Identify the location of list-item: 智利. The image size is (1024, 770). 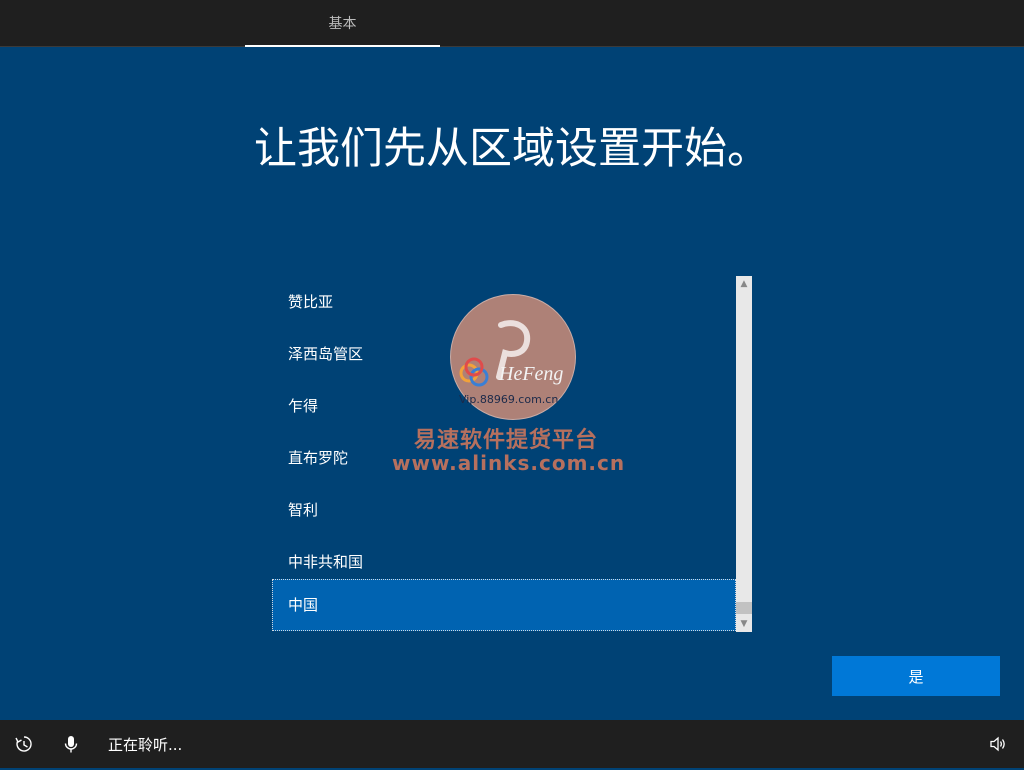
(504, 510).